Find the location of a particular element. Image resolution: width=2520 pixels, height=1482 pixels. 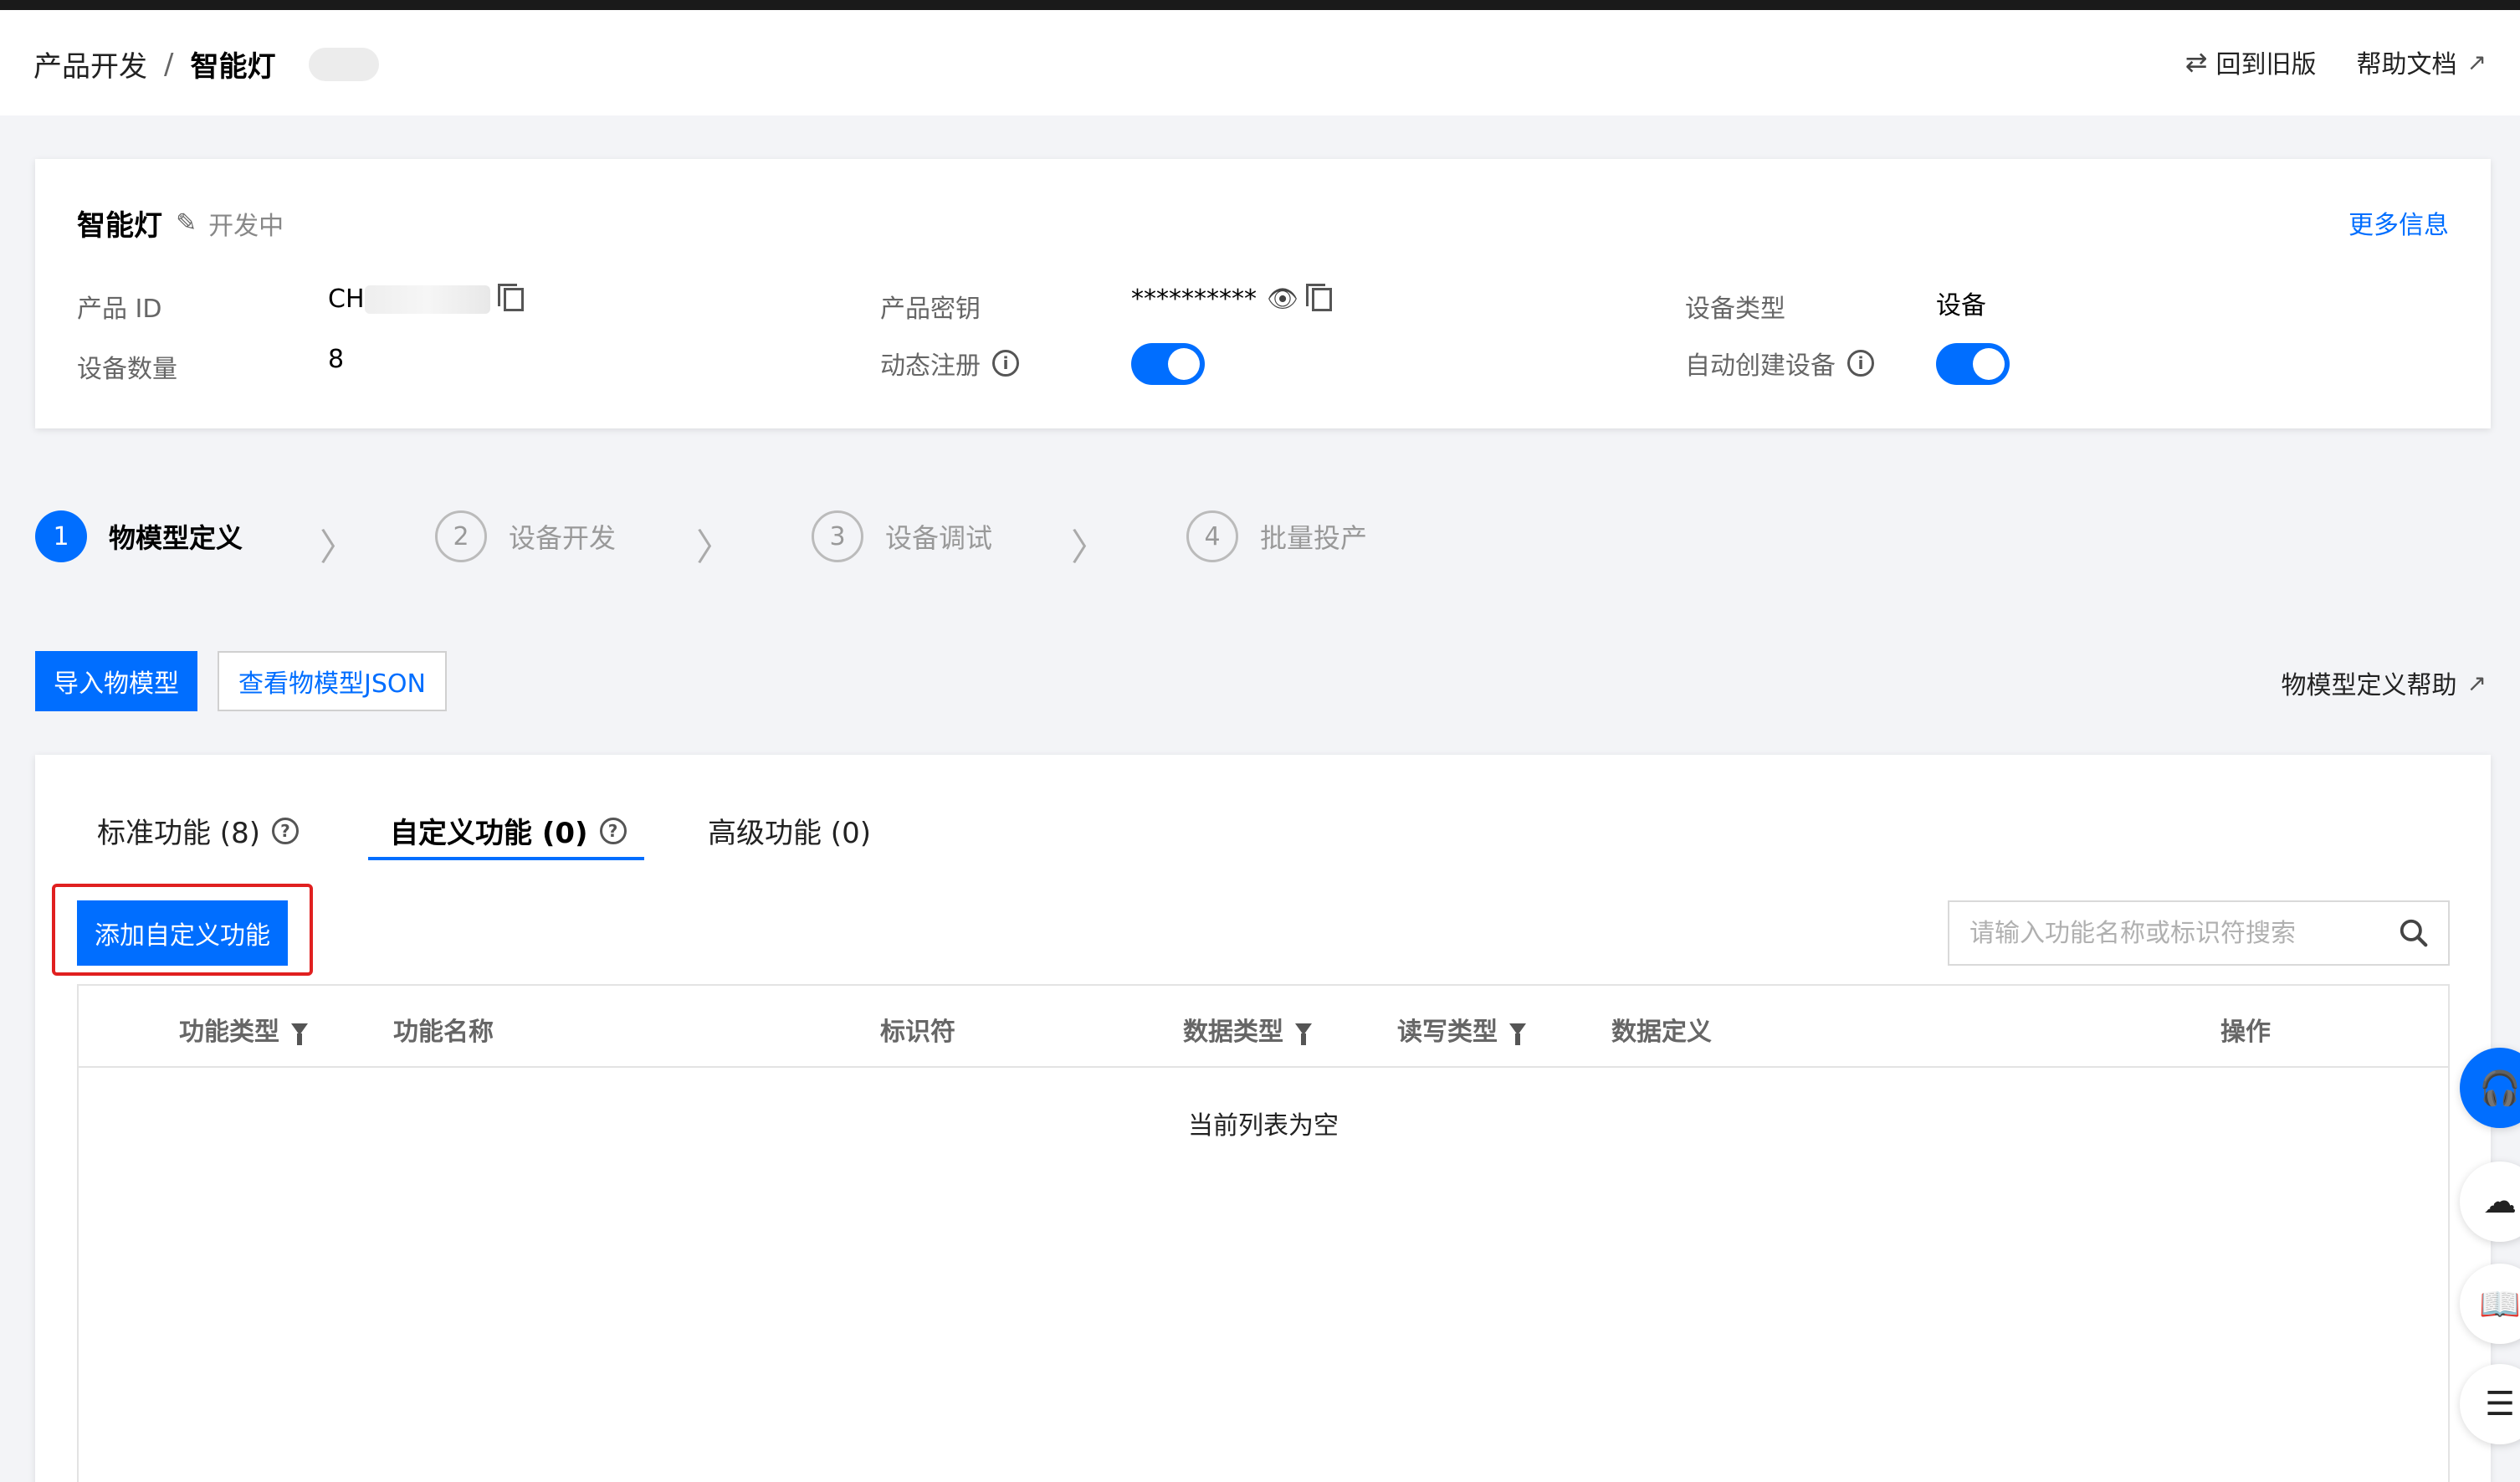

more-info-link: 更多信息 is located at coordinates (2398, 222).